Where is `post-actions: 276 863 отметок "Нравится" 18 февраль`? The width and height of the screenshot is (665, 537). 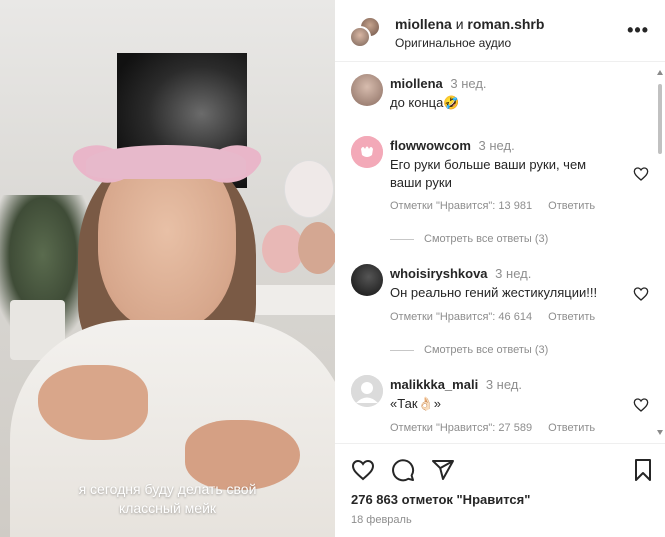 post-actions: 276 863 отметок "Нравится" 18 февраль is located at coordinates (500, 490).